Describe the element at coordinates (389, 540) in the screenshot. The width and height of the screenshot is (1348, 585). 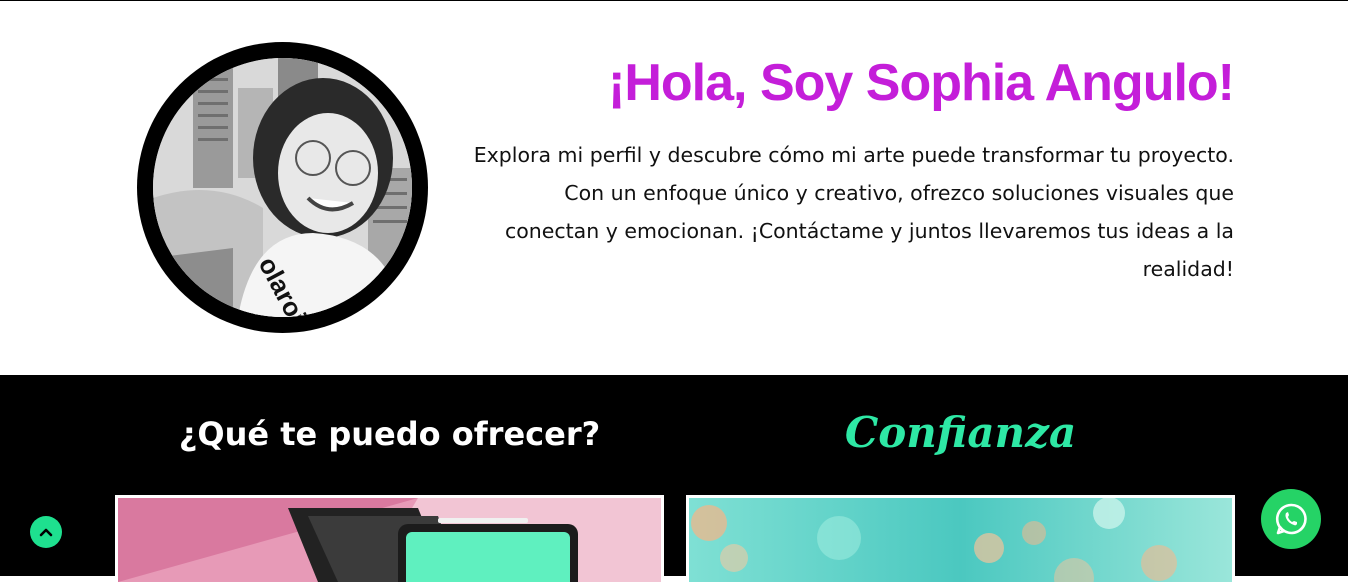
I see `offer-card-image` at that location.